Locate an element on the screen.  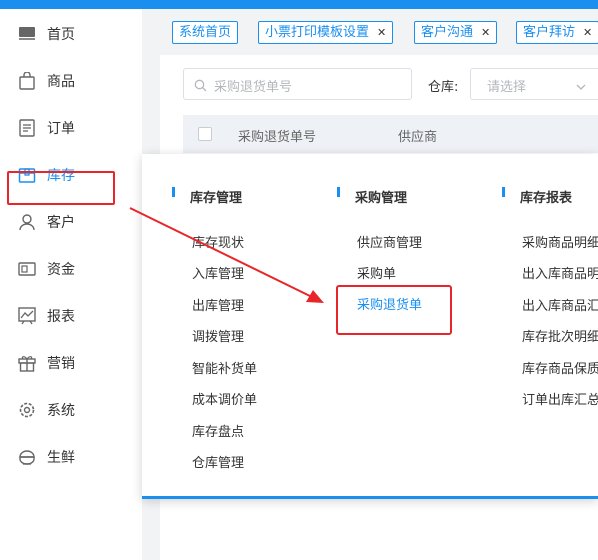
tab-label: 小票打印模板设置 is located at coordinates (317, 32).